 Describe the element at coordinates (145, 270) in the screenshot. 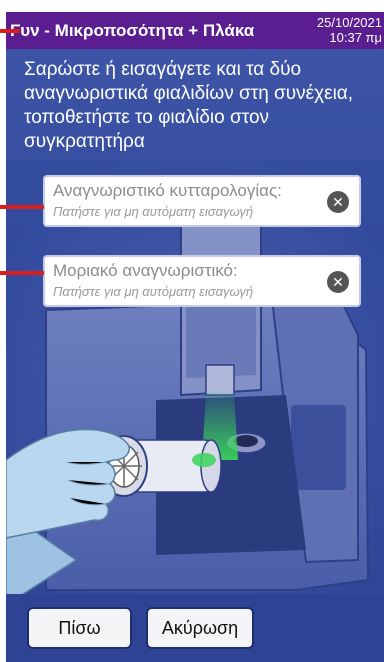

I see `molecular-id-label: Μοριακό αναγνωριστικό:` at that location.